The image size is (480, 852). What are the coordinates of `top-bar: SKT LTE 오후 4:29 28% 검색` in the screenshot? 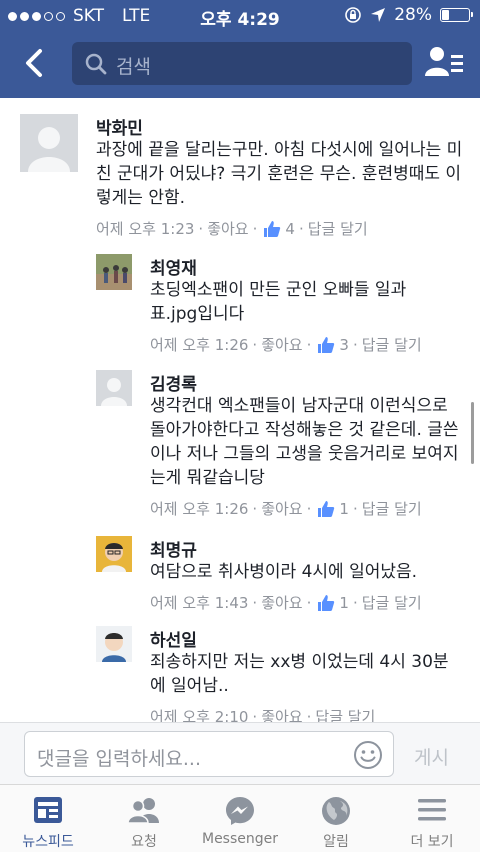 It's located at (240, 49).